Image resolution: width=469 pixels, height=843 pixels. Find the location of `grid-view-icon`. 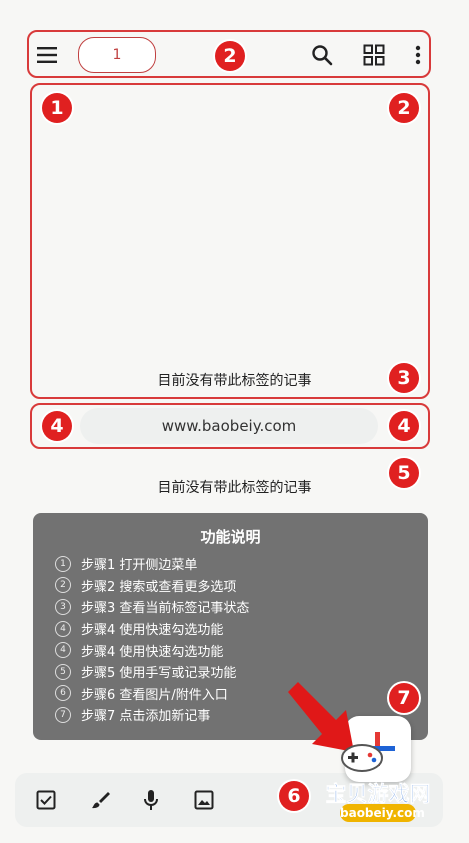

grid-view-icon is located at coordinates (374, 55).